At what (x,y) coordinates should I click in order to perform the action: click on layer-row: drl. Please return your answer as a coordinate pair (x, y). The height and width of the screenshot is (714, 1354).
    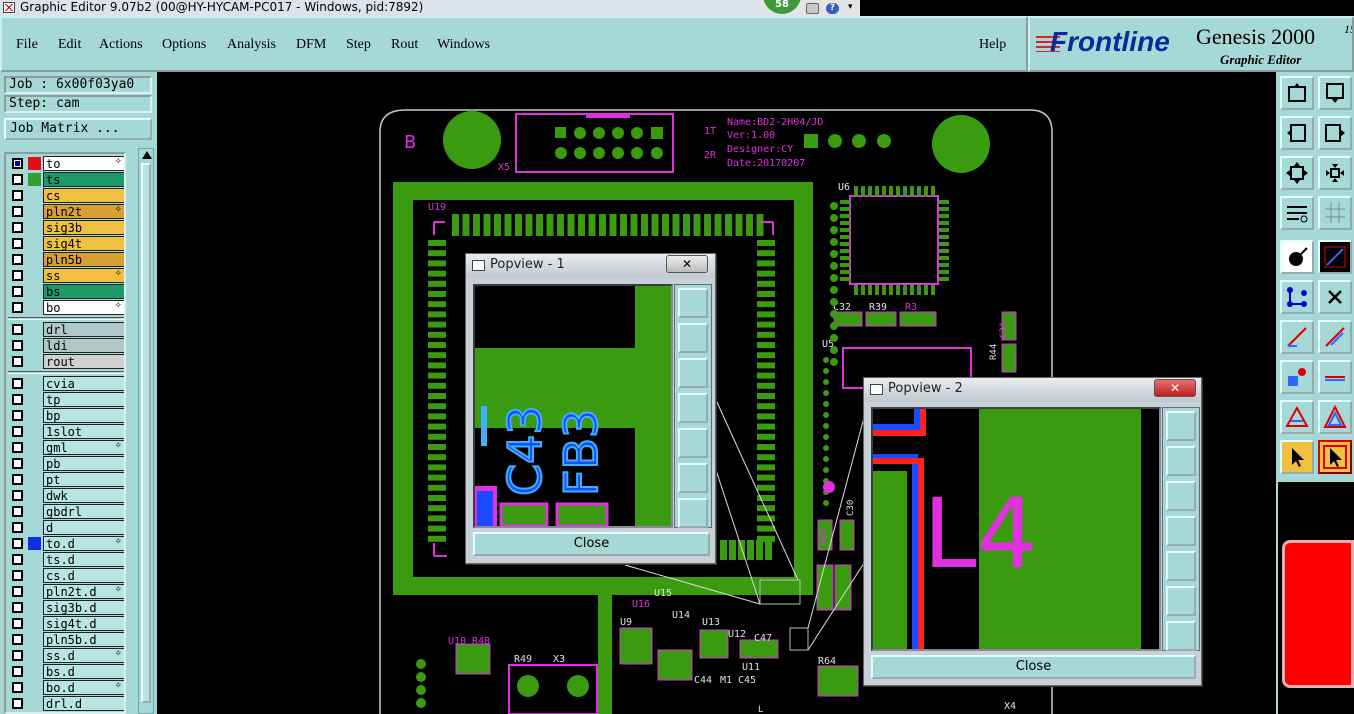
    Looking at the image, I should click on (66, 329).